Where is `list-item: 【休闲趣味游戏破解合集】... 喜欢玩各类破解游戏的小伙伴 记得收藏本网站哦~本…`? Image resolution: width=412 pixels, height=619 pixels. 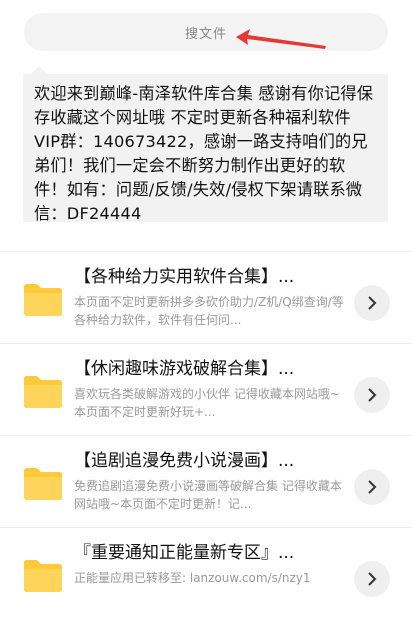 list-item: 【休闲趣味游戏破解合集】... 喜欢玩各类破解游戏的小伙伴 记得收藏本网站哦~本… is located at coordinates (206, 389).